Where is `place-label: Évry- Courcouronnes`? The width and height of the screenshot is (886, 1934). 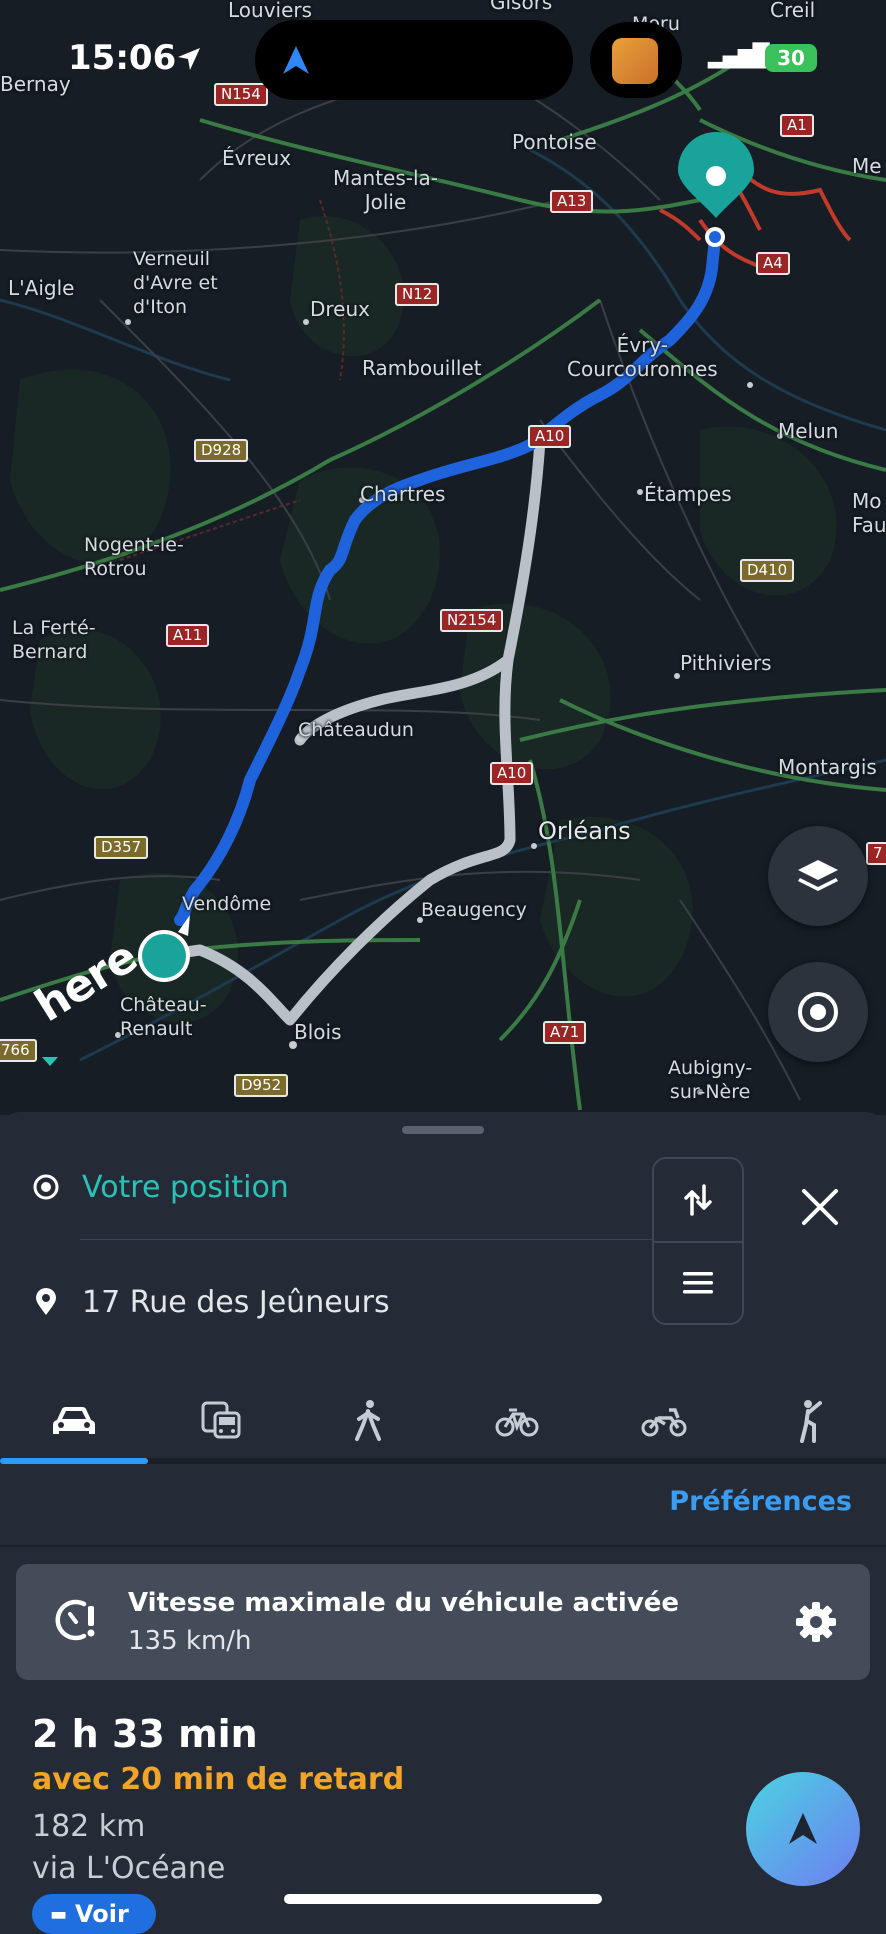
place-label: Évry- Courcouronnes is located at coordinates (642, 357).